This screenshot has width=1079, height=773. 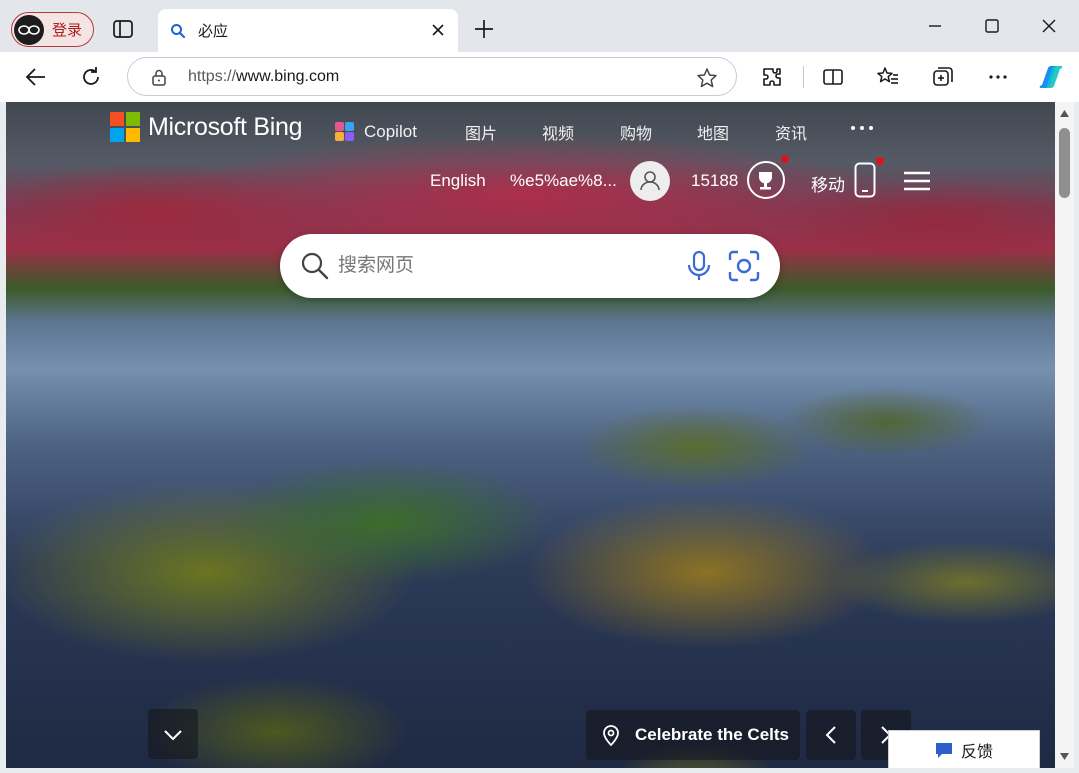 I want to click on bing-logo: Microsoft Bing, so click(x=206, y=127).